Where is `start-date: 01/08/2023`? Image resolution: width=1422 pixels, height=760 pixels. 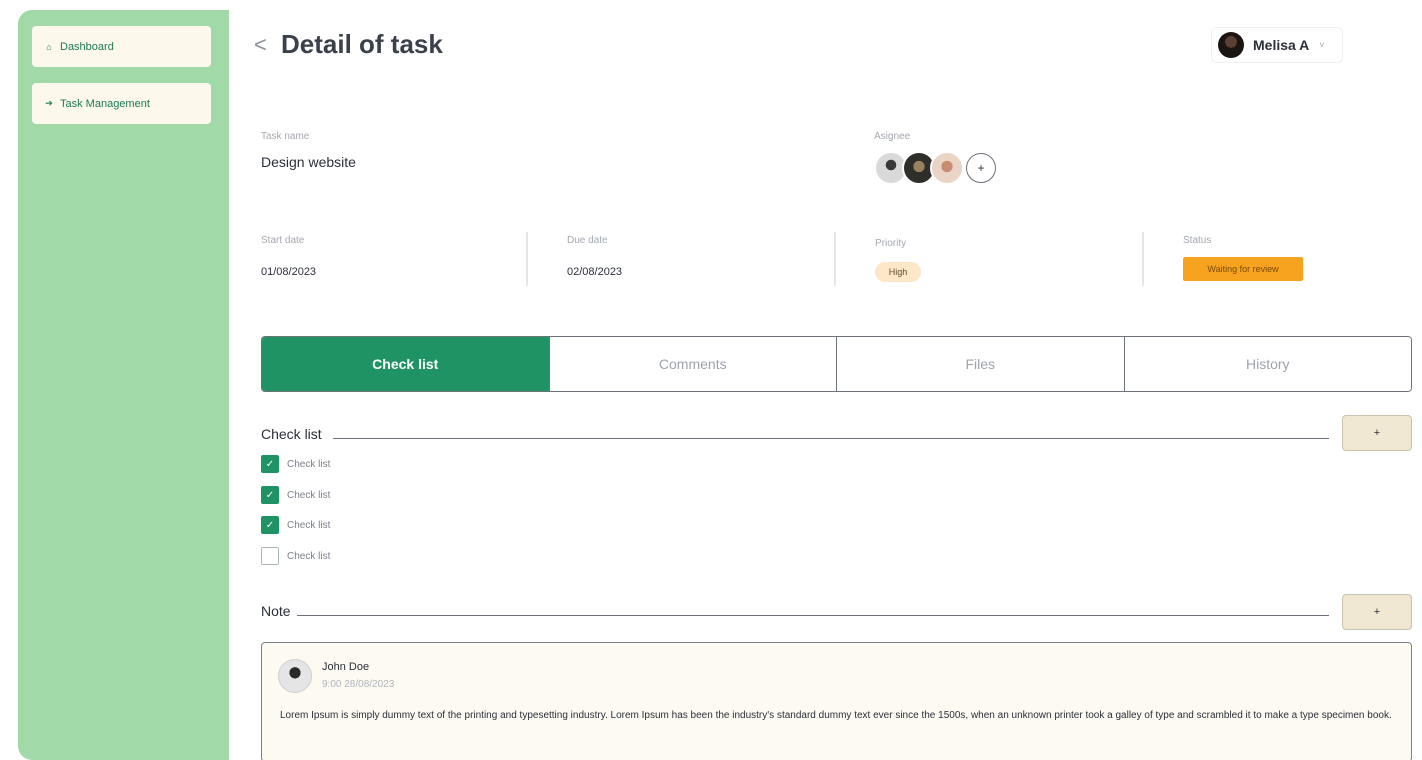
start-date: 01/08/2023 is located at coordinates (289, 272).